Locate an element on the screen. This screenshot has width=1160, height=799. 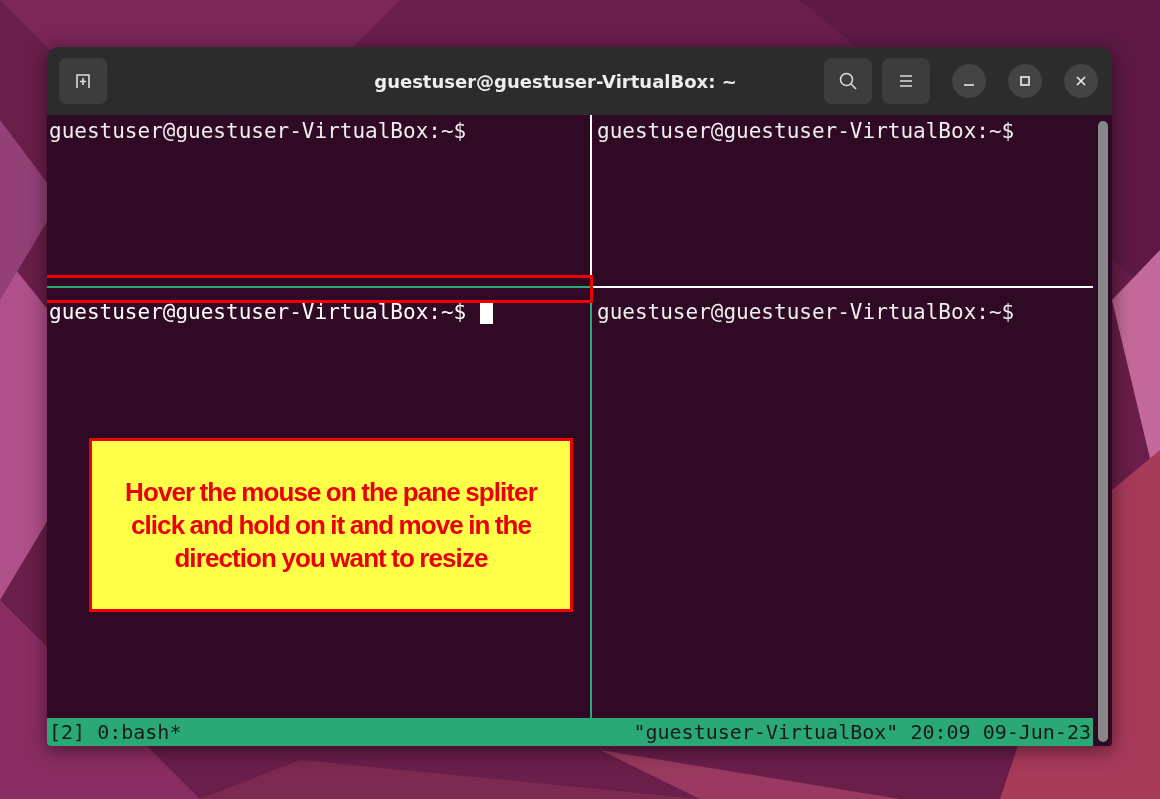
menu-button is located at coordinates (906, 81).